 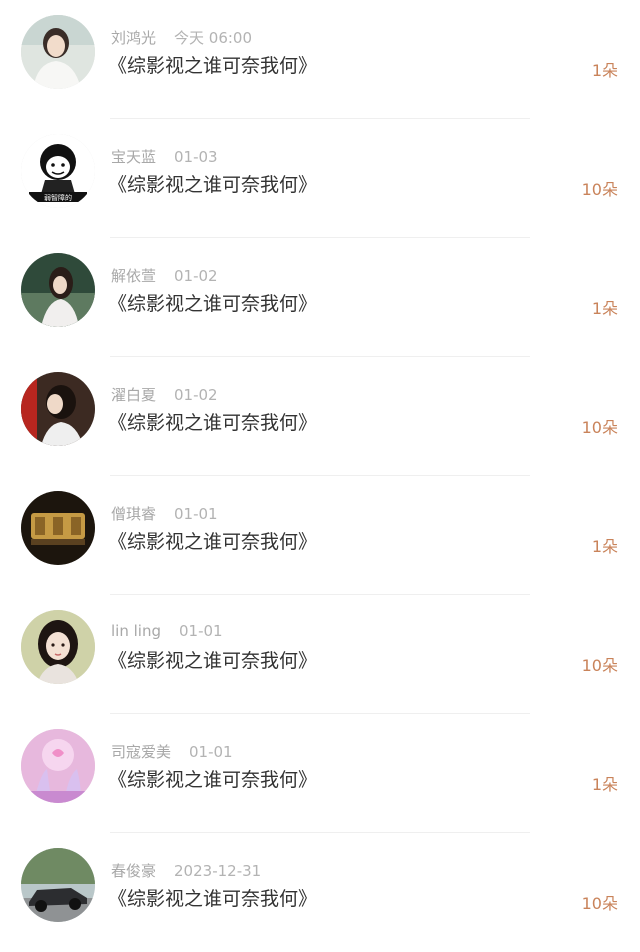 I want to click on username: 解依萱, so click(x=133, y=276).